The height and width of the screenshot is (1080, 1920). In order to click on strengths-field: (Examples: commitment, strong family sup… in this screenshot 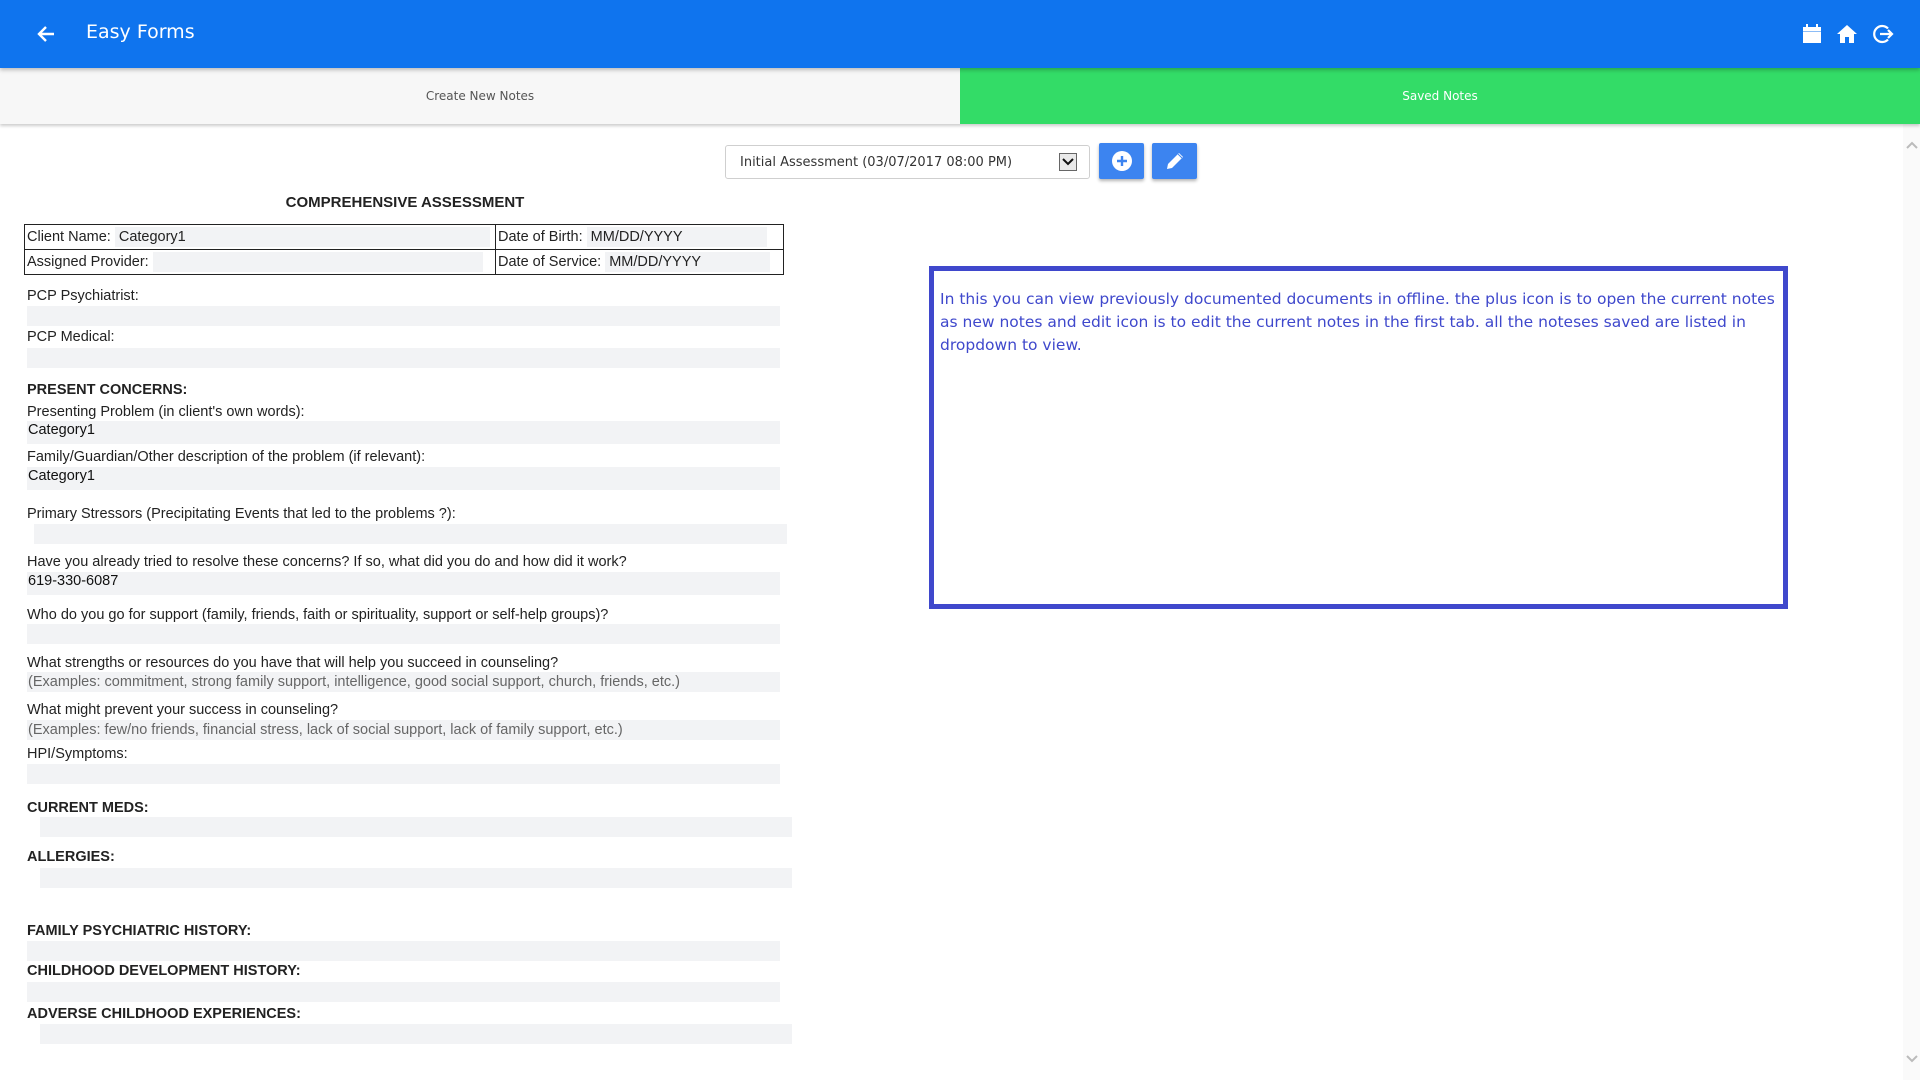, I will do `click(403, 682)`.